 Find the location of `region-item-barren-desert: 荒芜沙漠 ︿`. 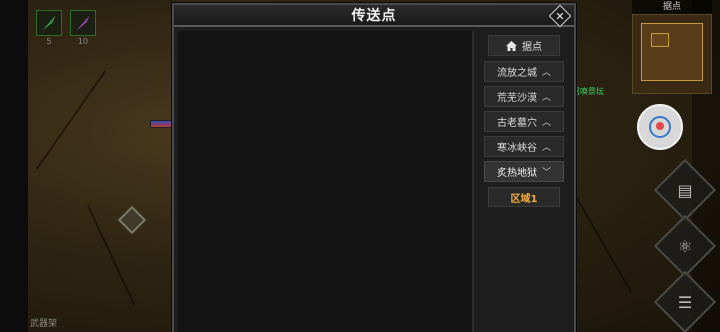

region-item-barren-desert: 荒芜沙漠 ︿ is located at coordinates (524, 96).